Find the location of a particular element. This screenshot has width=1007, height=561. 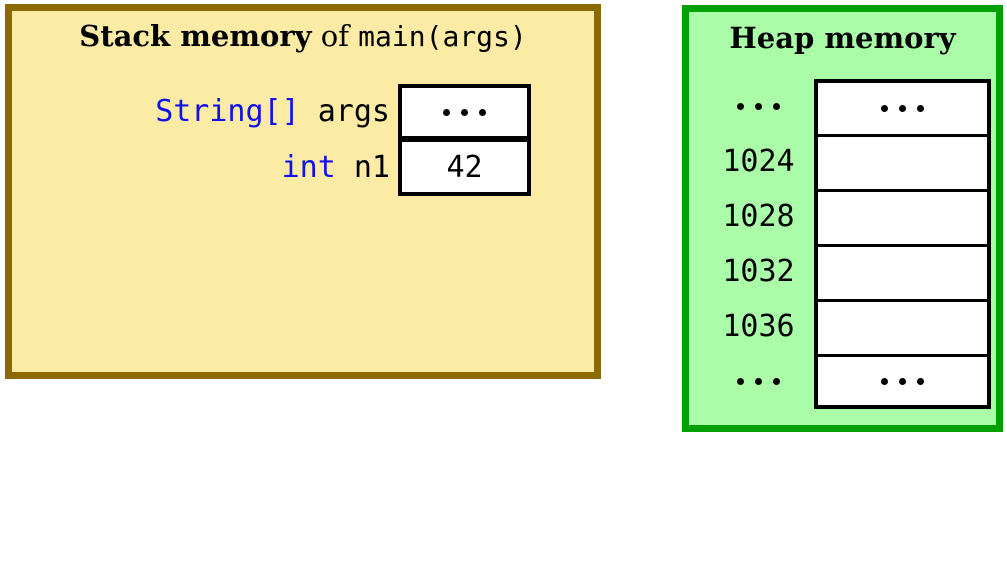

stack-variable-type-n1: int is located at coordinates (308, 167).